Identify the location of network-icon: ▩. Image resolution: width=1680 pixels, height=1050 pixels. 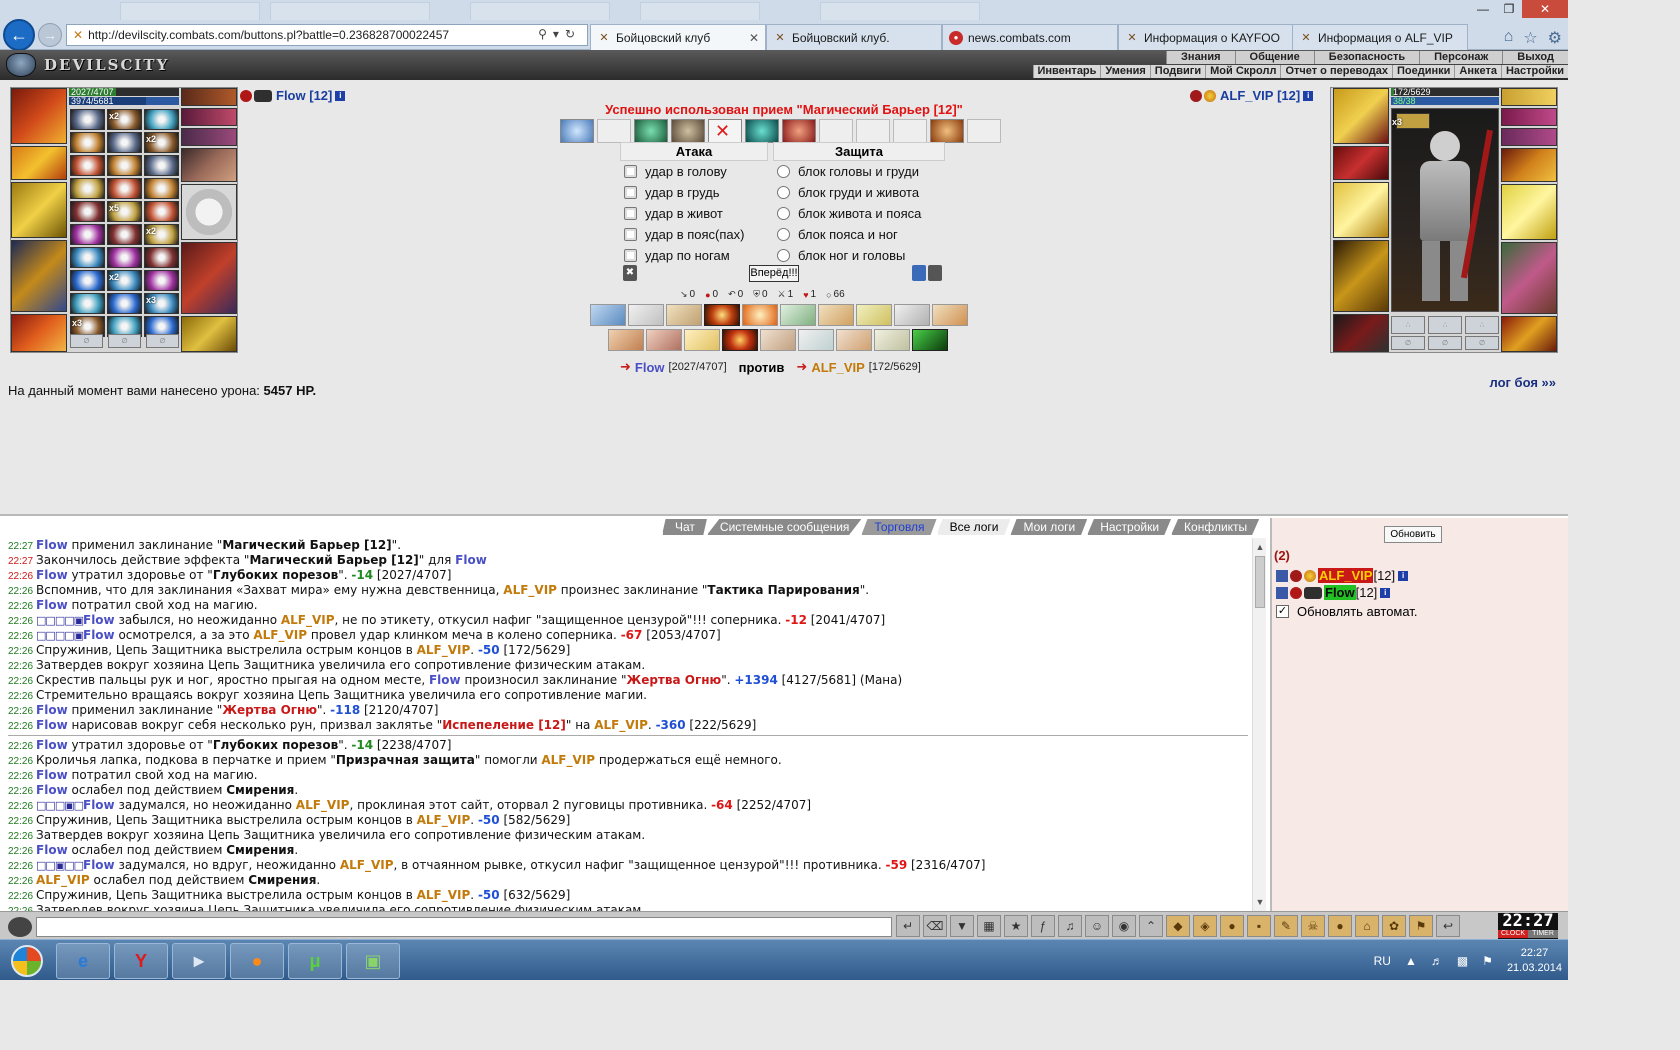
(1462, 961).